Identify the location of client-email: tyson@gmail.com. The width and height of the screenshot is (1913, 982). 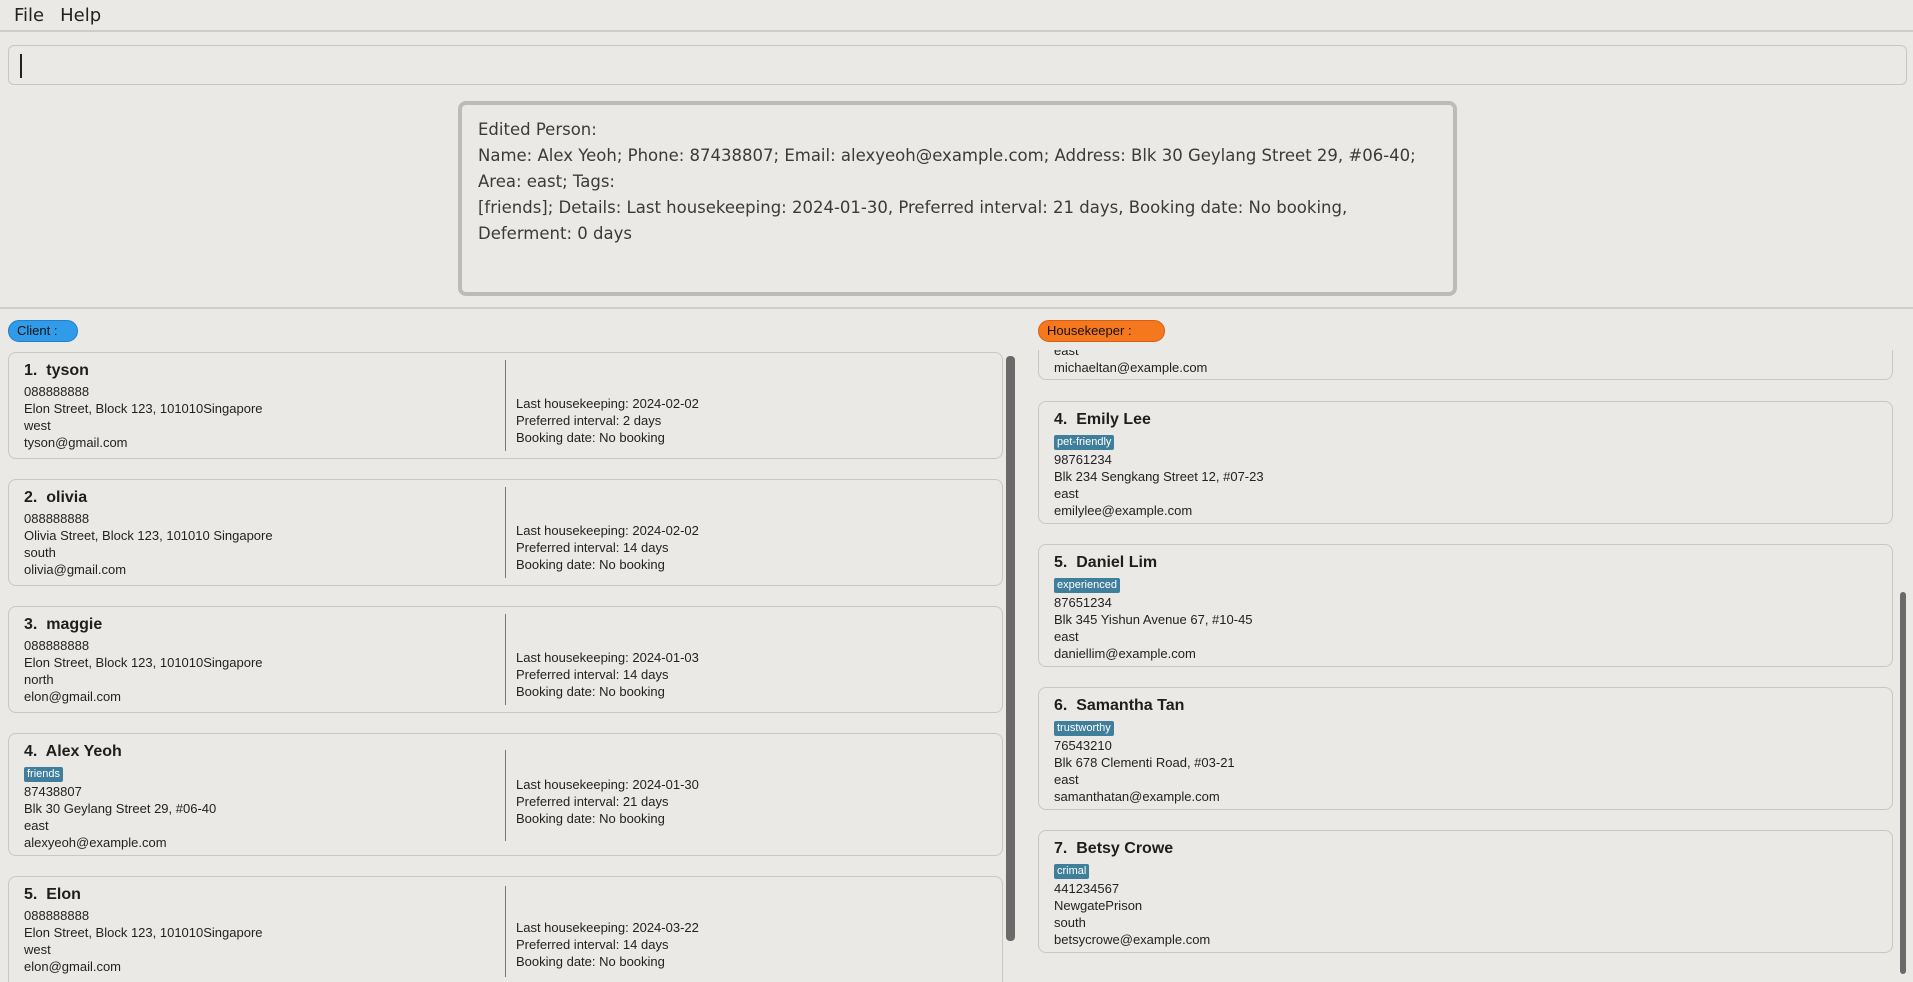
(76, 442).